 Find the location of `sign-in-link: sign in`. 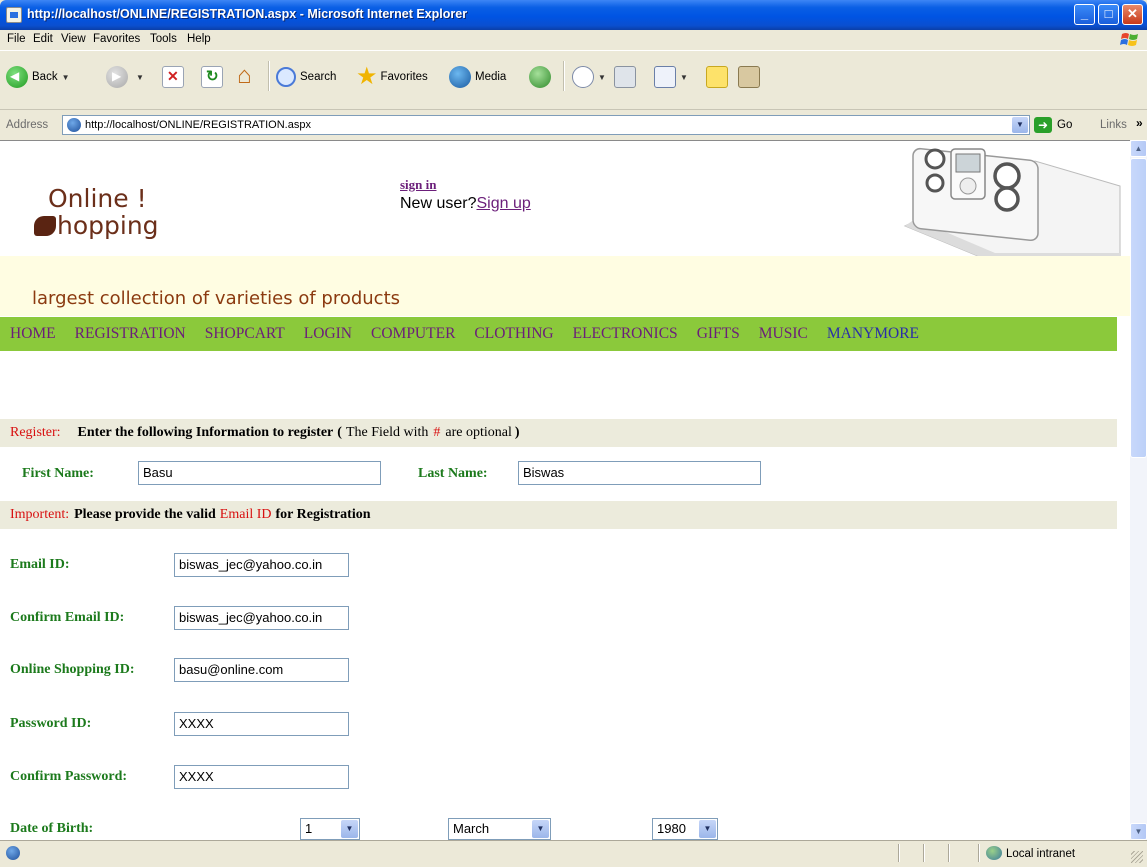

sign-in-link: sign in is located at coordinates (418, 185).